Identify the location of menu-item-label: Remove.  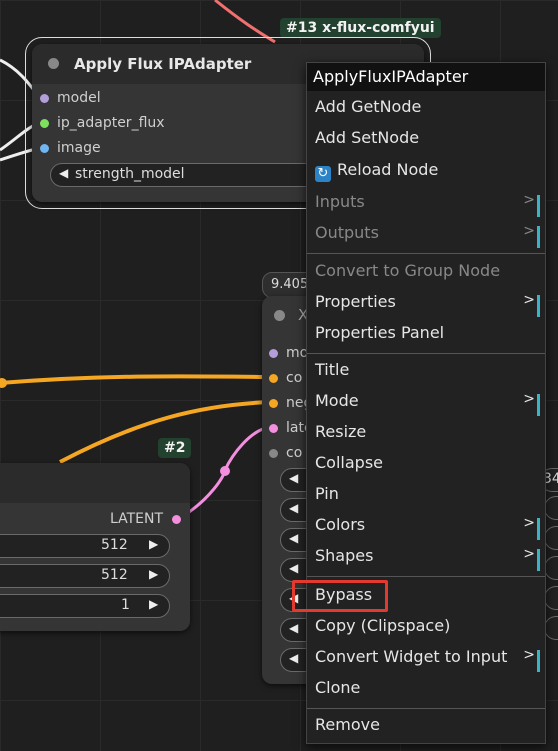
(347, 724).